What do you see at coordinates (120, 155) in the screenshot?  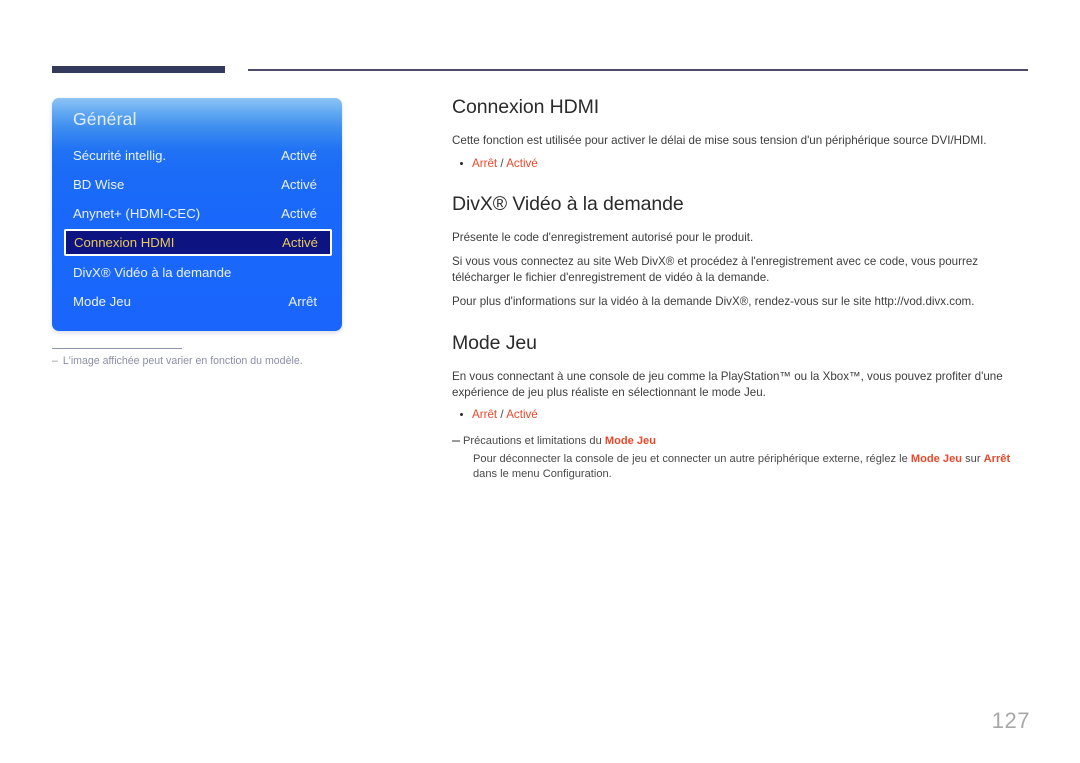 I see `osd-item-label: Sécurité intellig.` at bounding box center [120, 155].